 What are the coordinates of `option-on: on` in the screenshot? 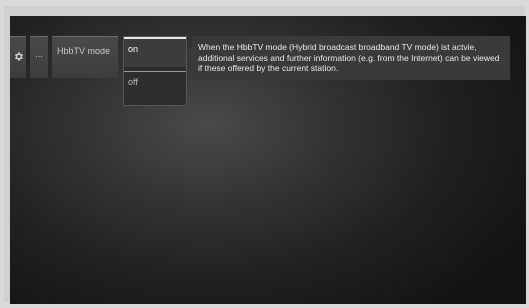 It's located at (155, 52).